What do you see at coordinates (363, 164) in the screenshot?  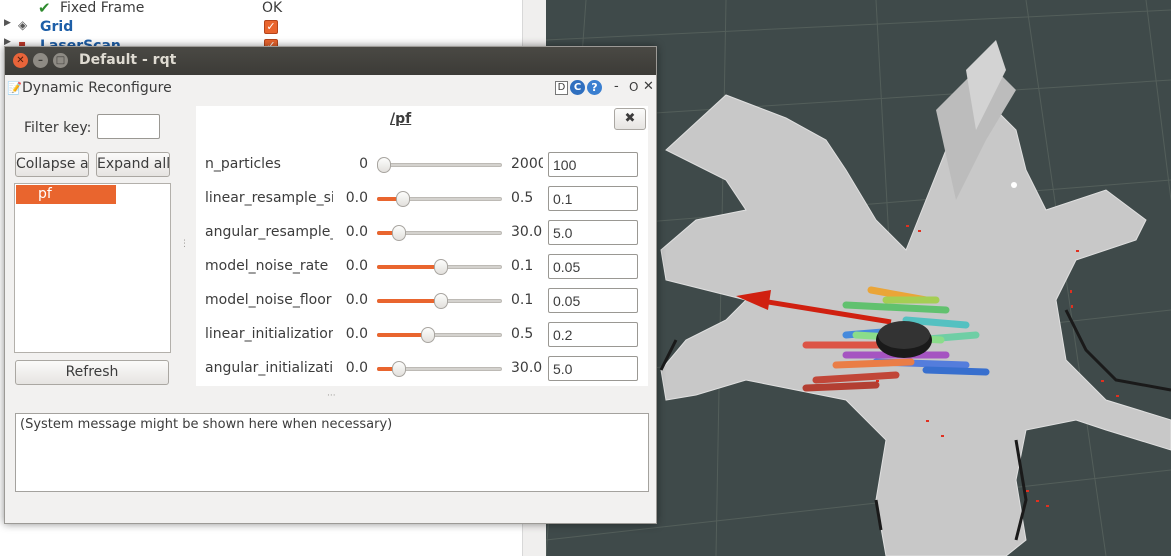 I see `param-min: 0` at bounding box center [363, 164].